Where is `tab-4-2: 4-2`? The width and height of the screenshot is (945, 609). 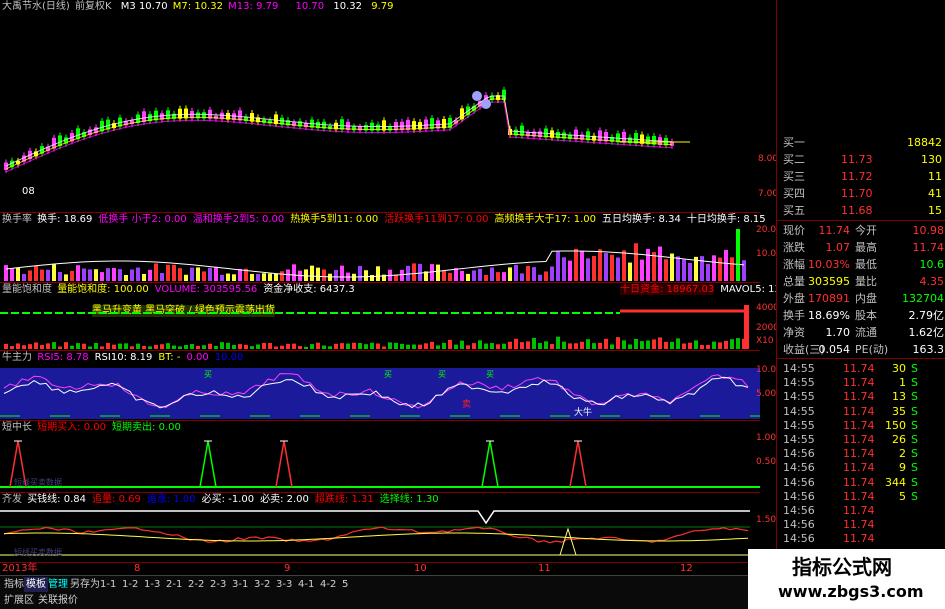 tab-4-2: 4-2 is located at coordinates (328, 584).